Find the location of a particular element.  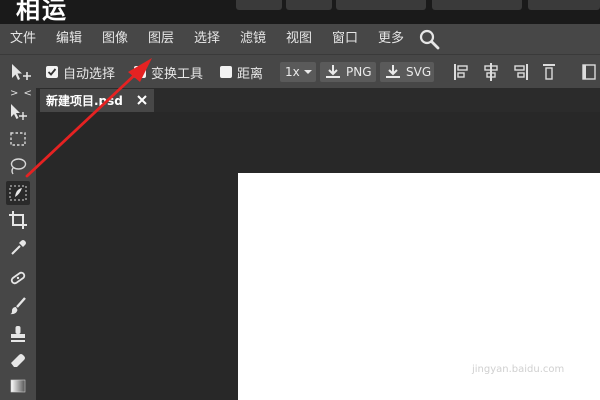

menu-file: 文件 is located at coordinates (23, 39).